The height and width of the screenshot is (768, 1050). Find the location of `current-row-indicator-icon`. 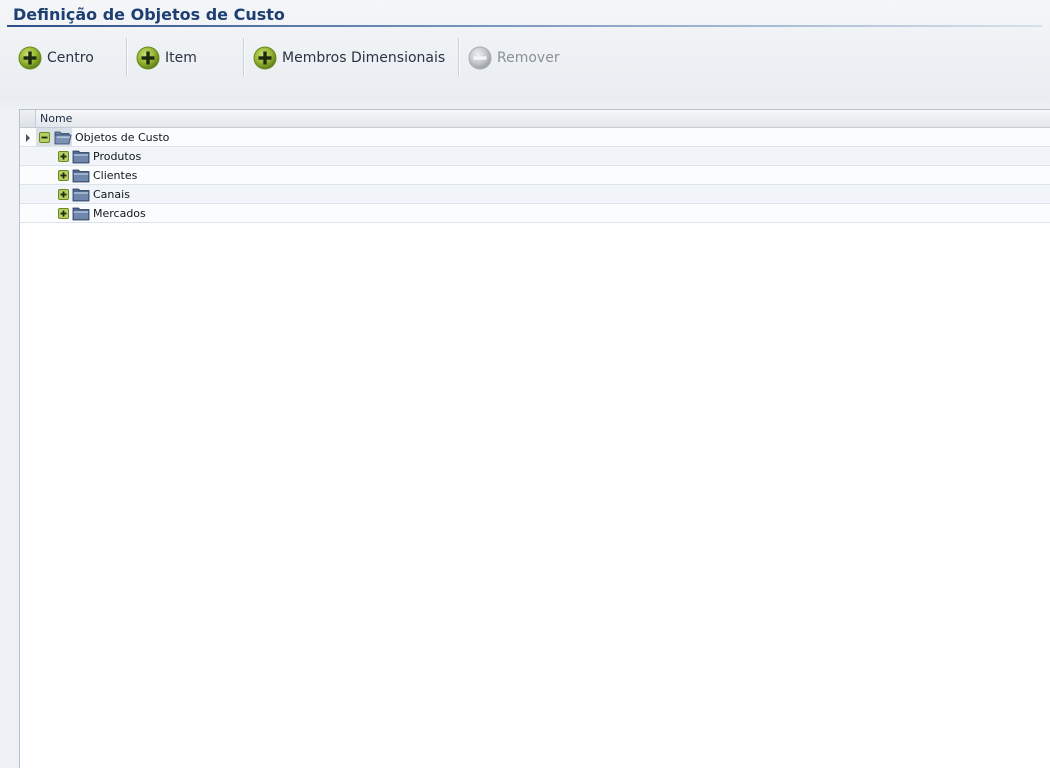

current-row-indicator-icon is located at coordinates (28, 138).